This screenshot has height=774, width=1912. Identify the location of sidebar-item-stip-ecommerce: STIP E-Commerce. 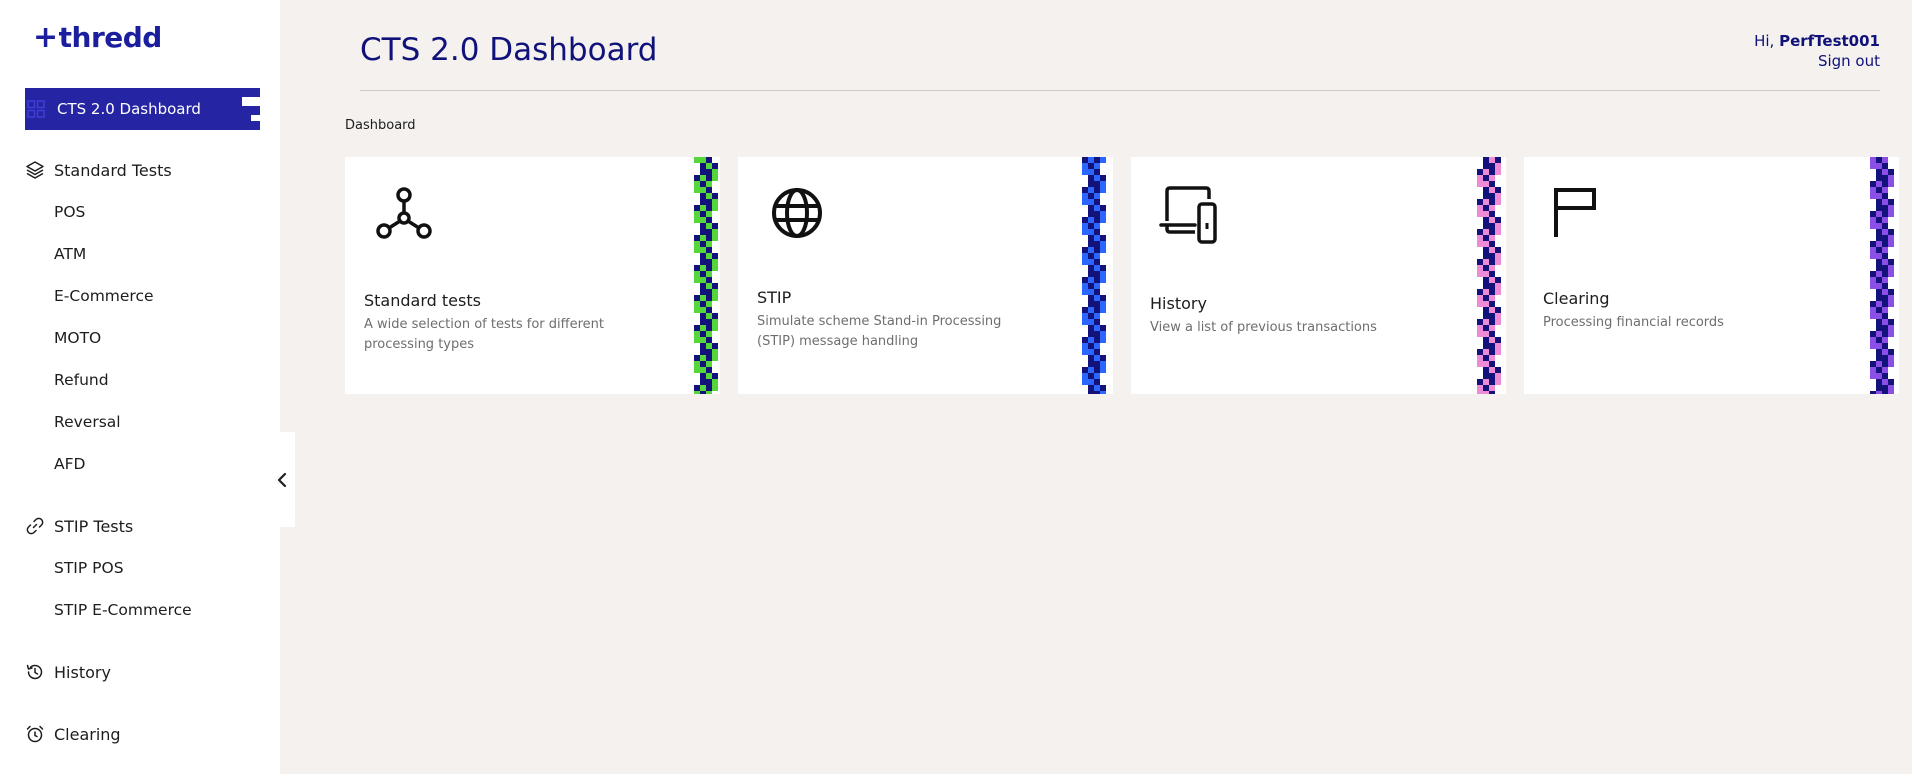
(123, 610).